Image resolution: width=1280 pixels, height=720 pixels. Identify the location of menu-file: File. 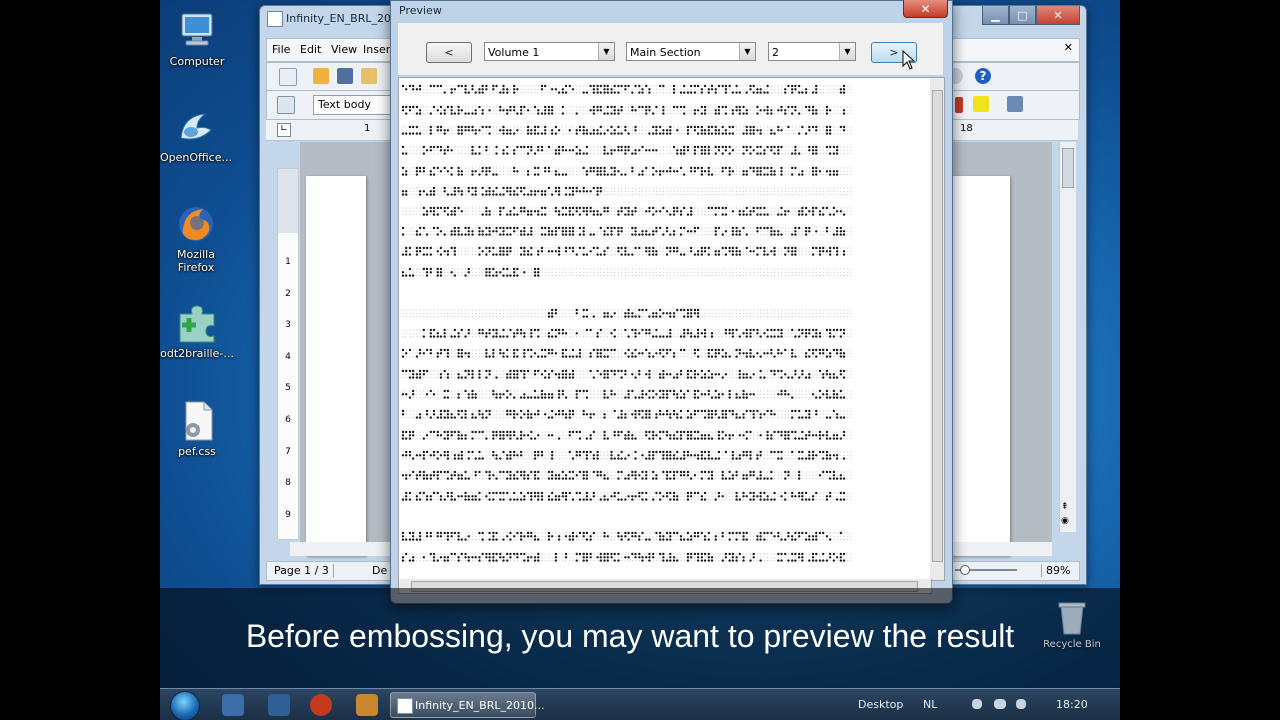
(281, 49).